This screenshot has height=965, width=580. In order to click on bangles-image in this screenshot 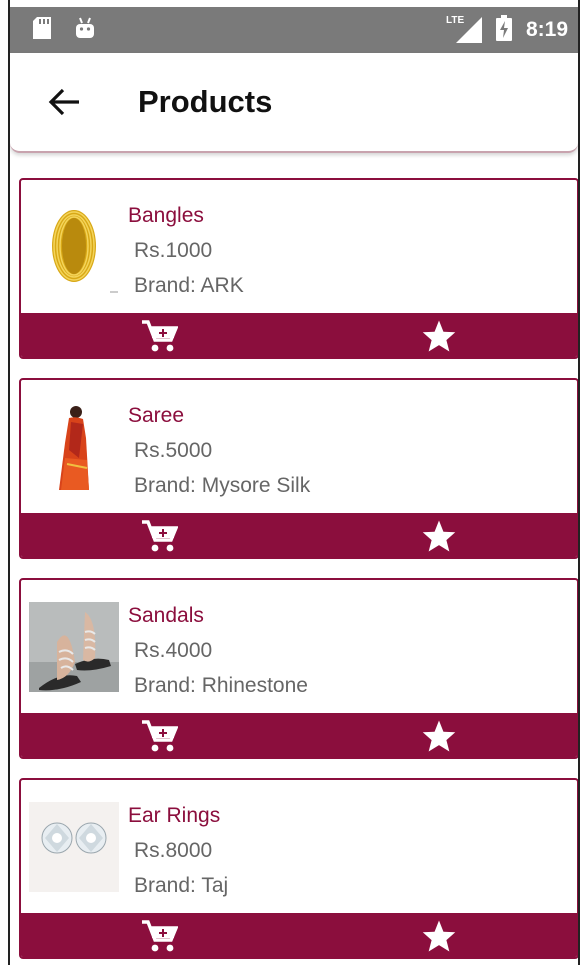, I will do `click(74, 246)`.